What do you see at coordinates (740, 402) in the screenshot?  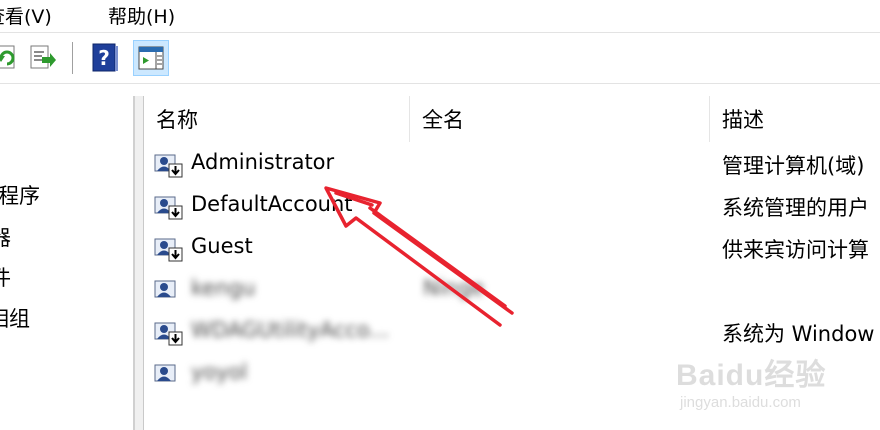 I see `watermark-url: jingyan.baidu.com` at bounding box center [740, 402].